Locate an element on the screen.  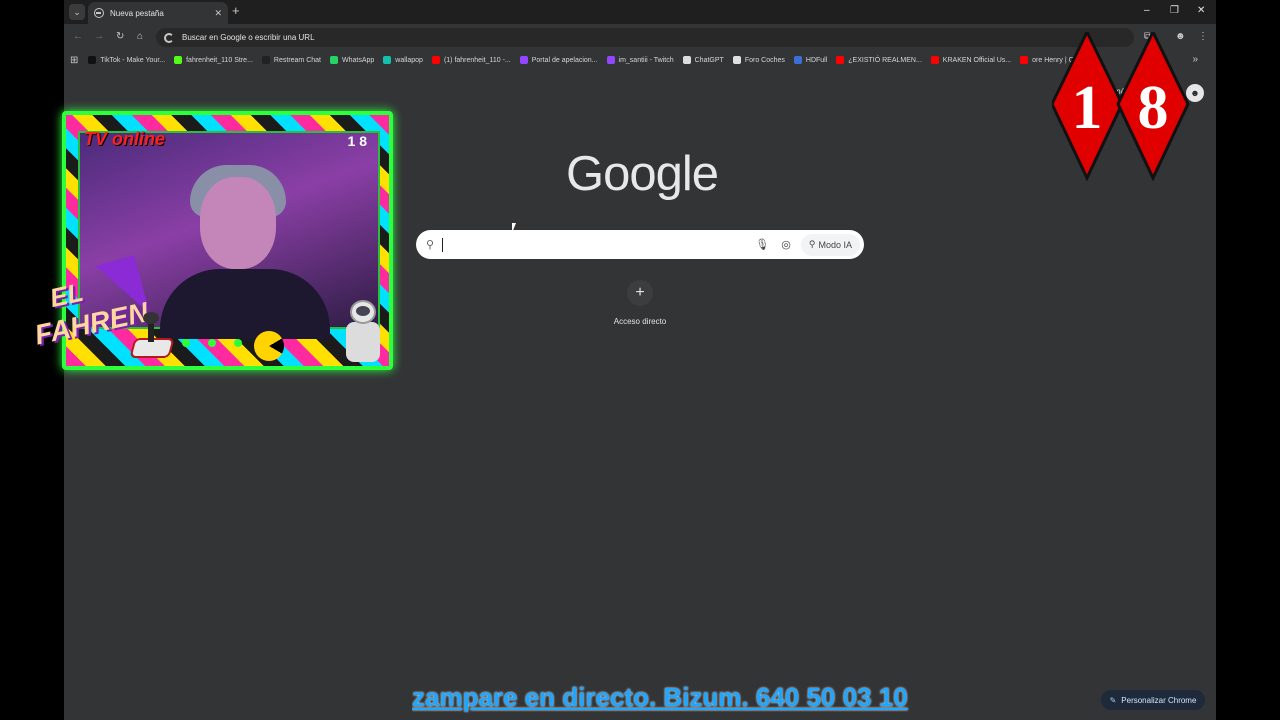
person-body is located at coordinates (245, 304).